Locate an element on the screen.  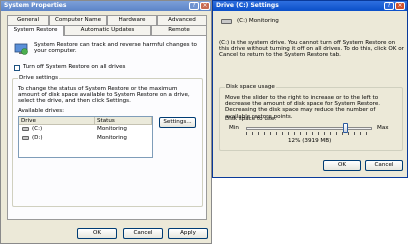
slider-track is located at coordinates (309, 128).